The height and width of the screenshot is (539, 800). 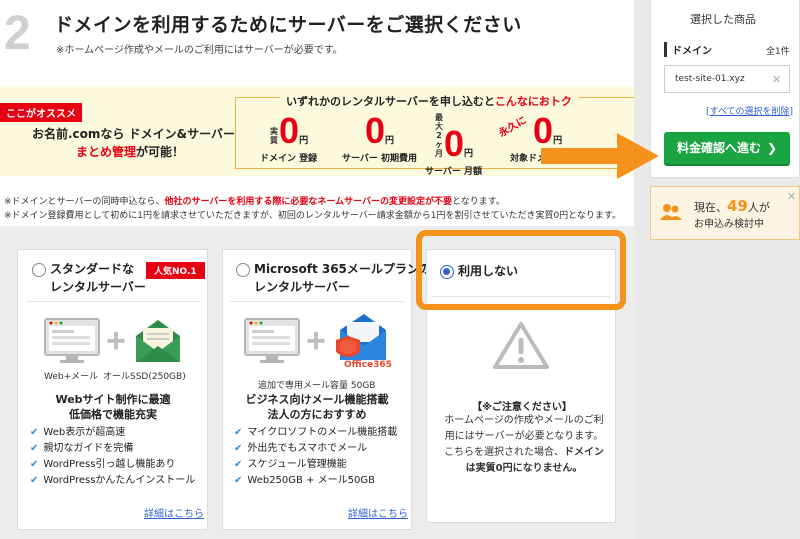 I want to click on notice-title: 【※ご注意ください】, so click(x=522, y=407).